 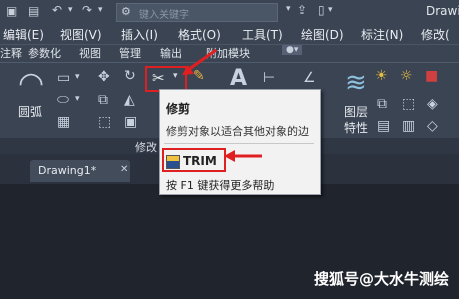 What do you see at coordinates (90, 53) in the screenshot?
I see `tab-view: 视图` at bounding box center [90, 53].